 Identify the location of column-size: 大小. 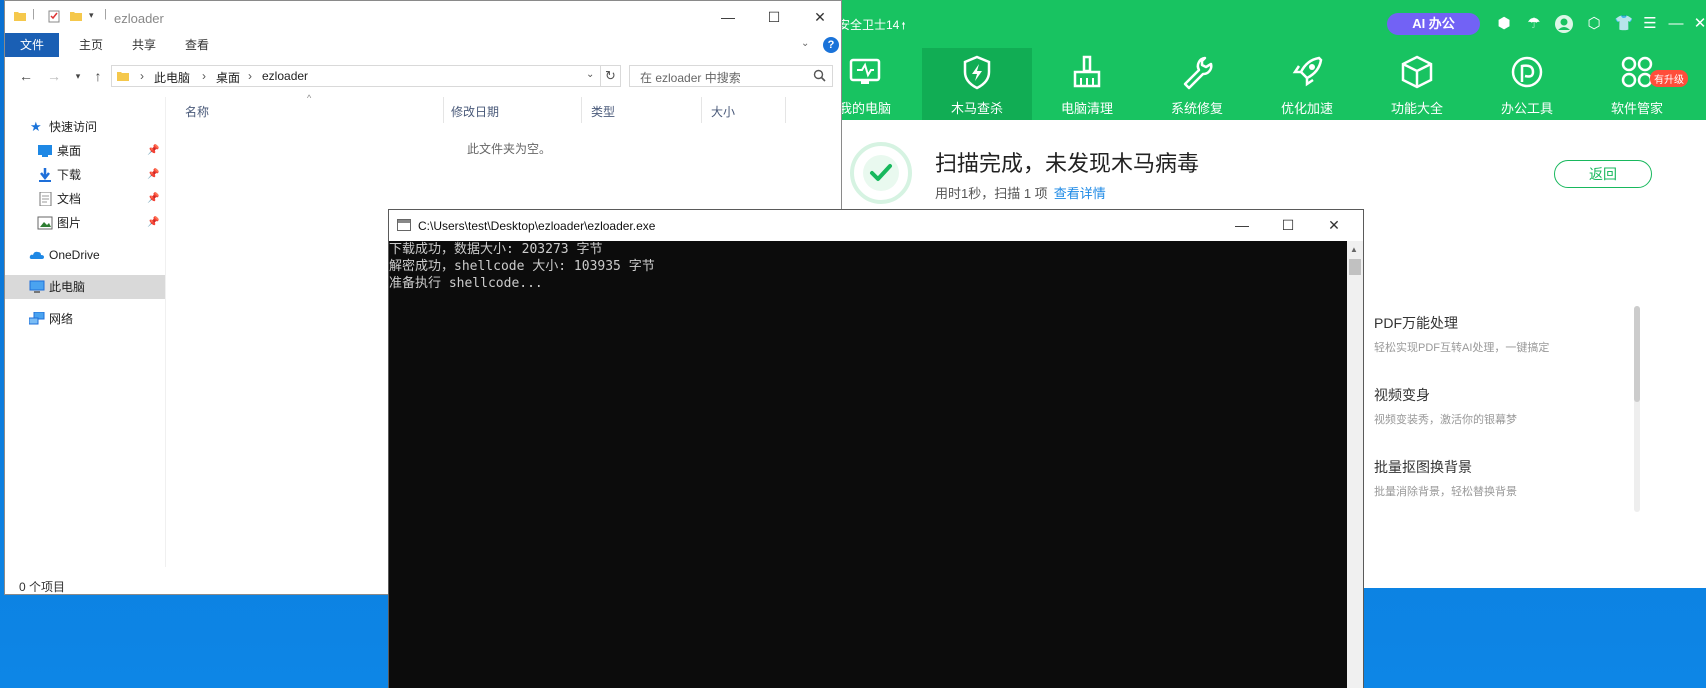
(723, 111).